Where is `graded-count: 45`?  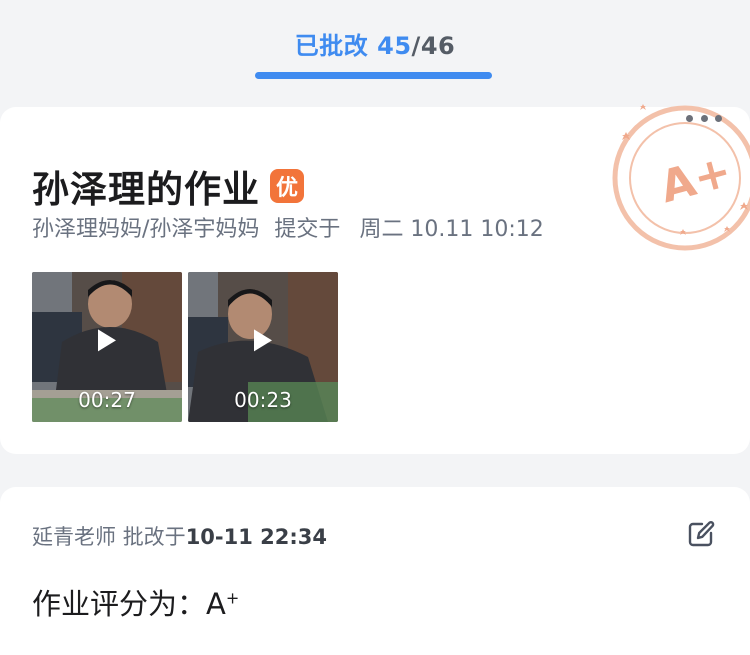
graded-count: 45 is located at coordinates (394, 46).